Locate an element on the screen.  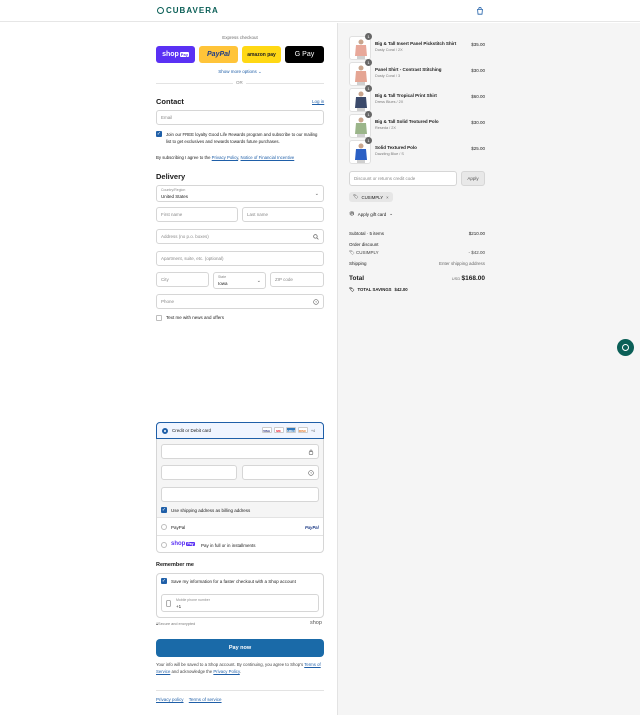
phone-field: Phone ? is located at coordinates (240, 301).